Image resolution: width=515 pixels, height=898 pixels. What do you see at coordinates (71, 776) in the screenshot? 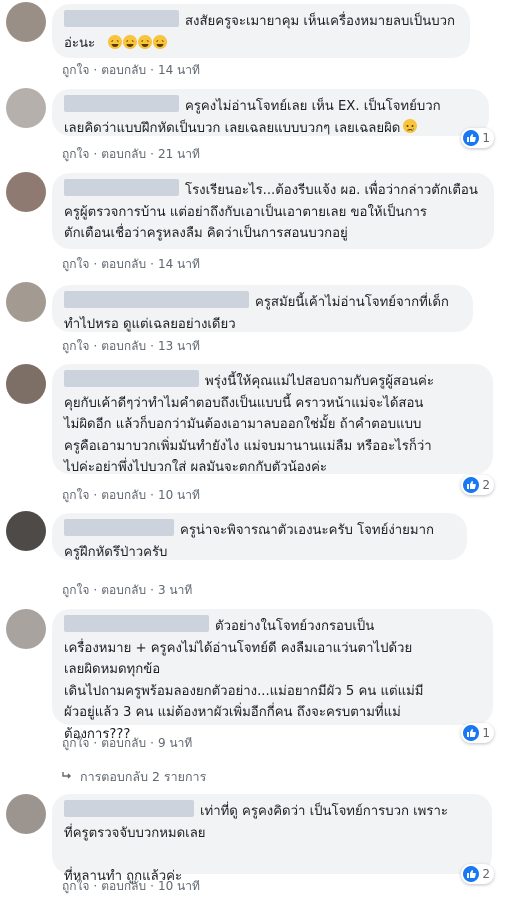
I see `reply-arrow-icon` at bounding box center [71, 776].